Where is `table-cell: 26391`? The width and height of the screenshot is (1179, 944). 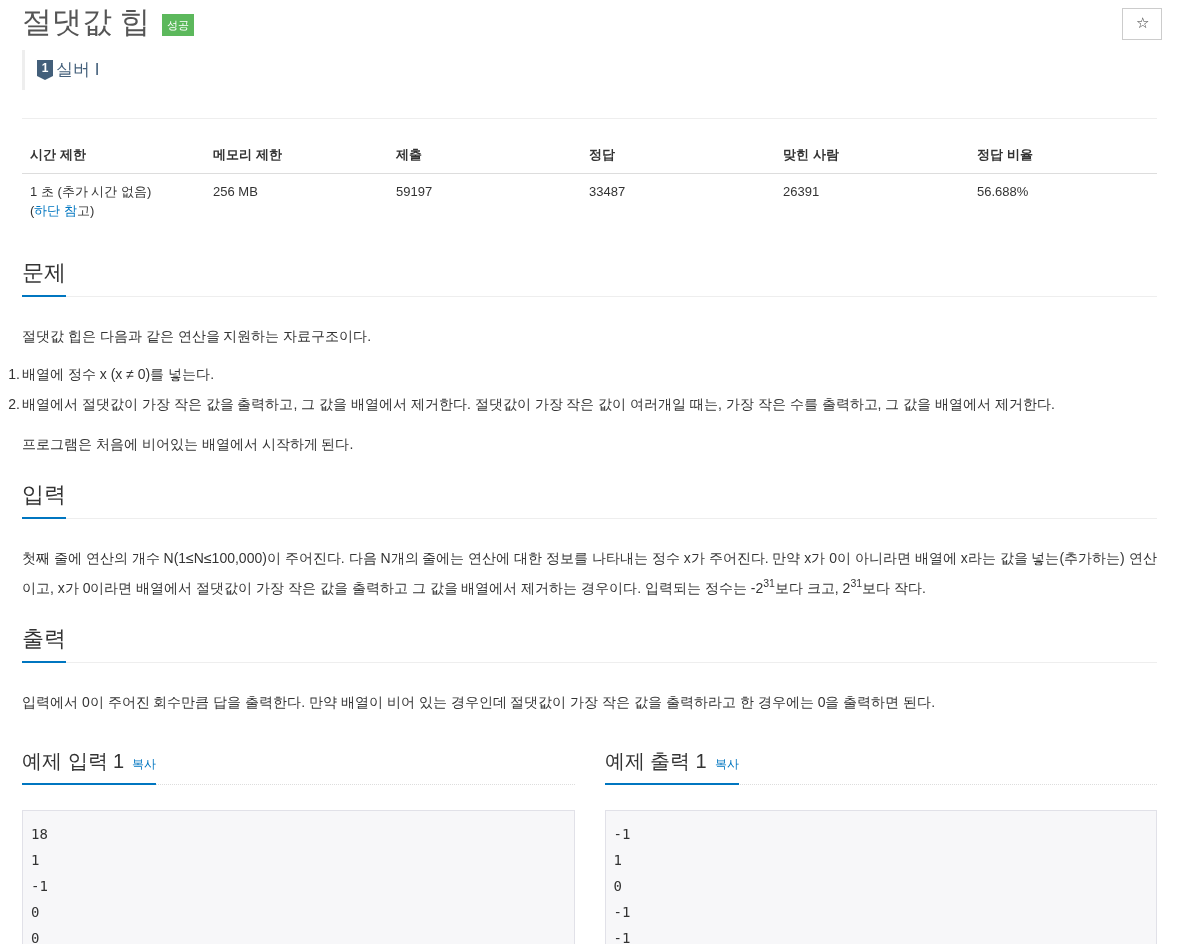
table-cell: 26391 is located at coordinates (801, 191).